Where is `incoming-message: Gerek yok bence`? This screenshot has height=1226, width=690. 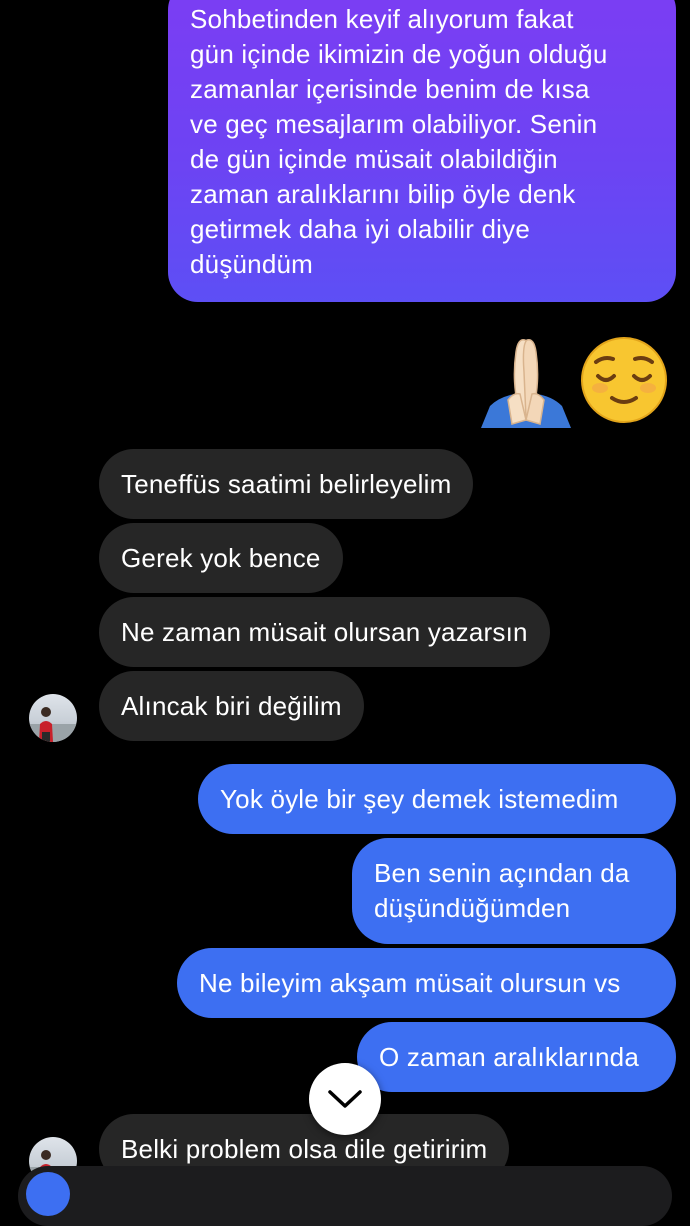 incoming-message: Gerek yok bence is located at coordinates (221, 558).